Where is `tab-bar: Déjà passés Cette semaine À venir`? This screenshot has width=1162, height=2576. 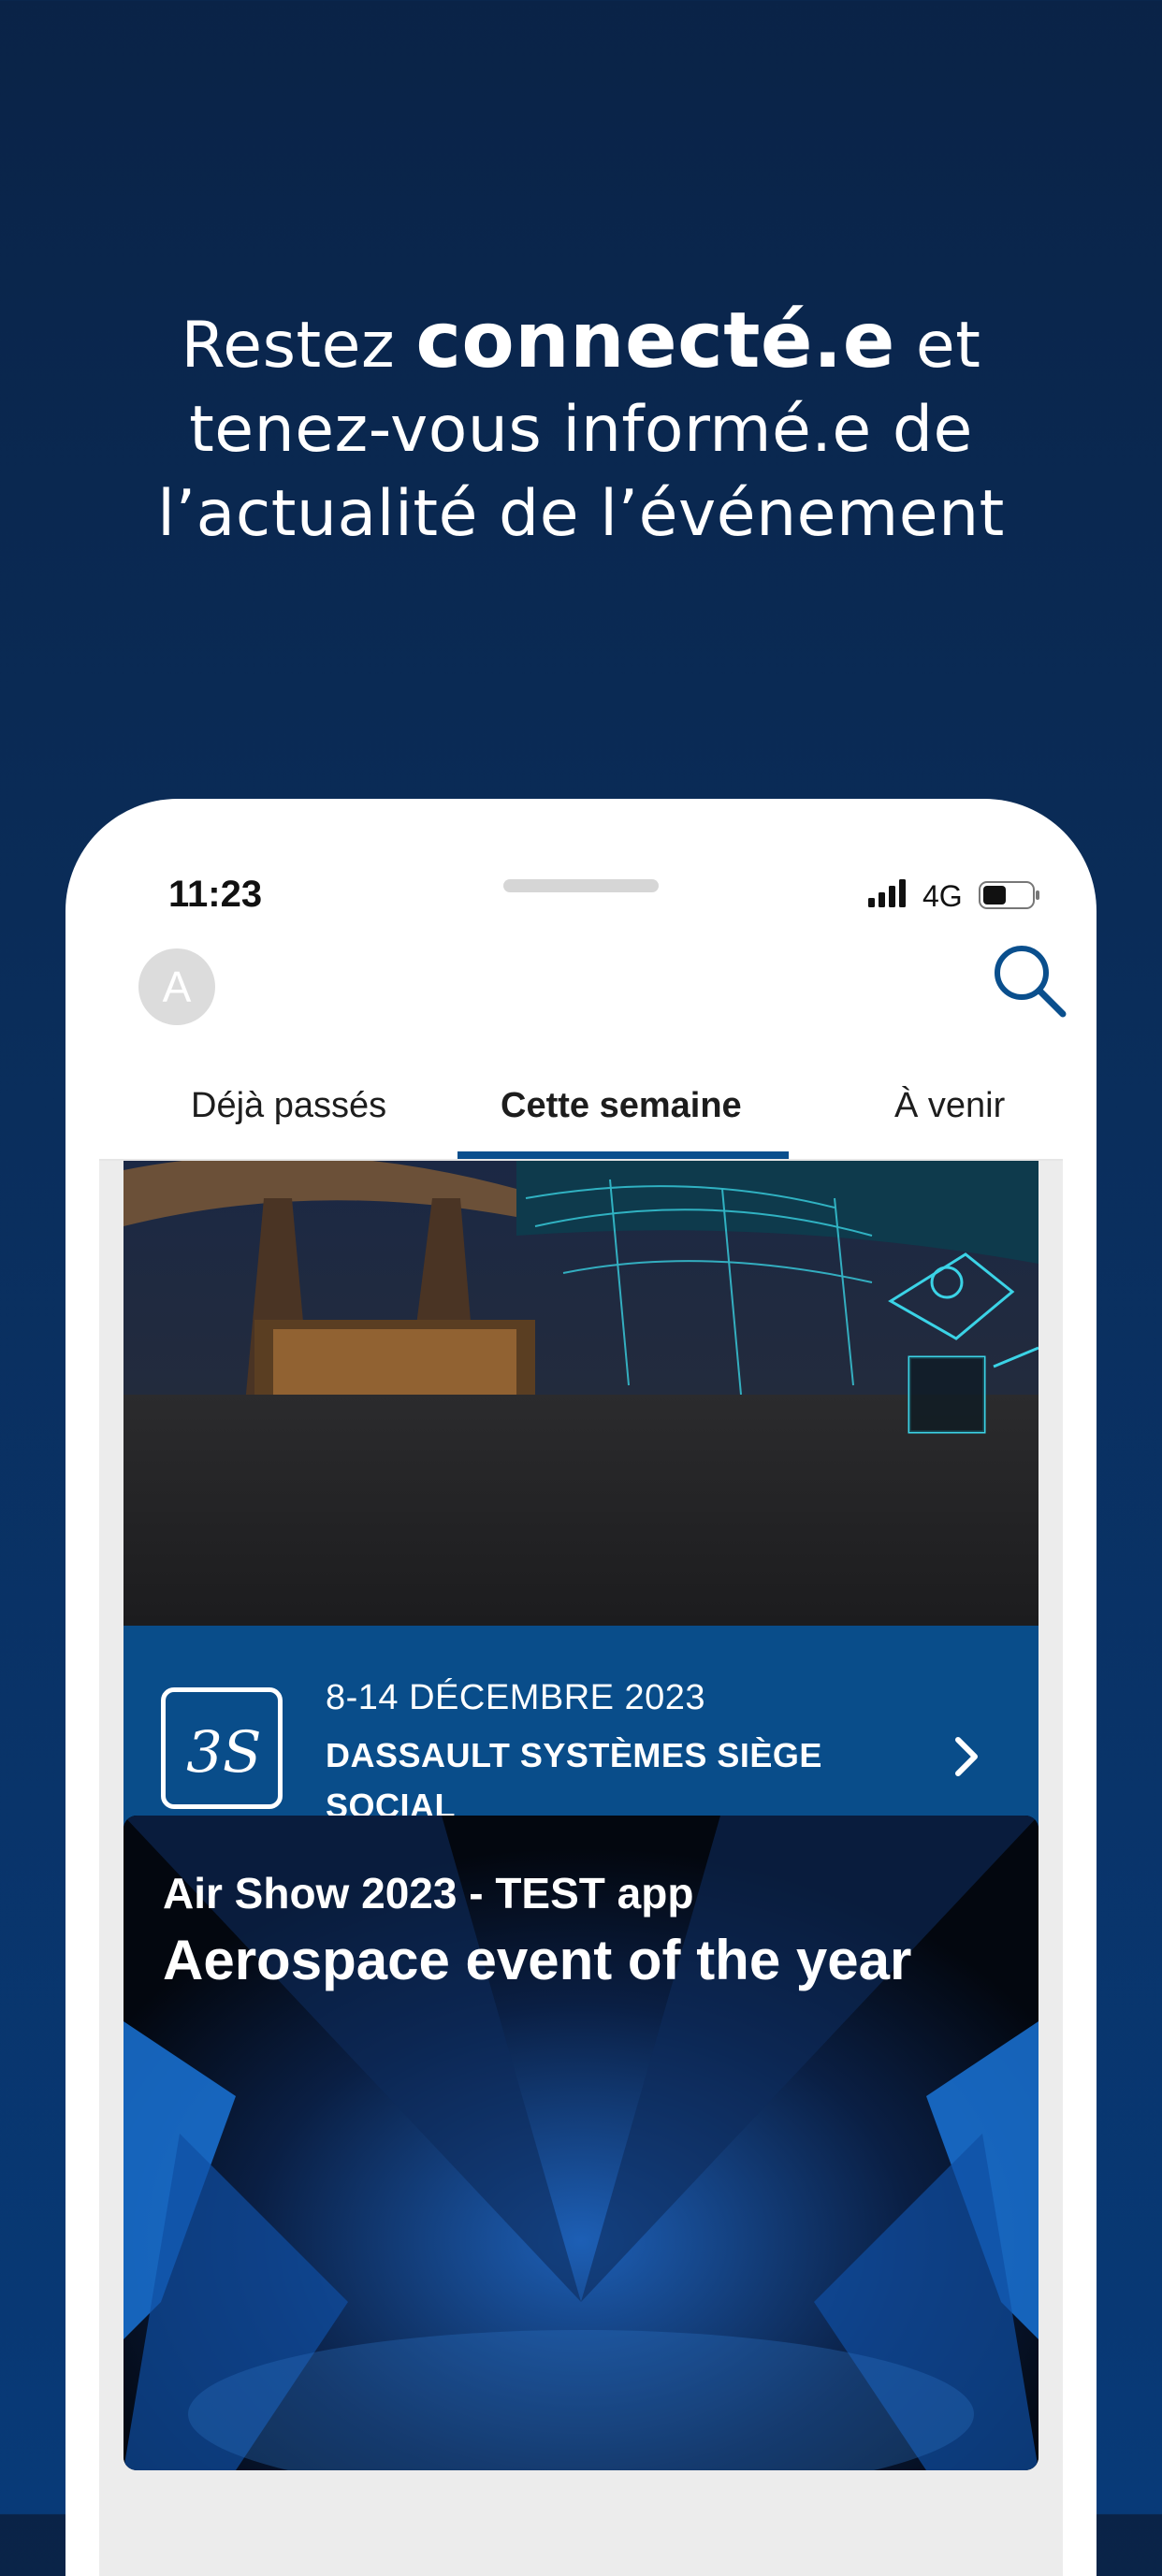
tab-bar: Déjà passés Cette semaine À venir is located at coordinates (581, 1104).